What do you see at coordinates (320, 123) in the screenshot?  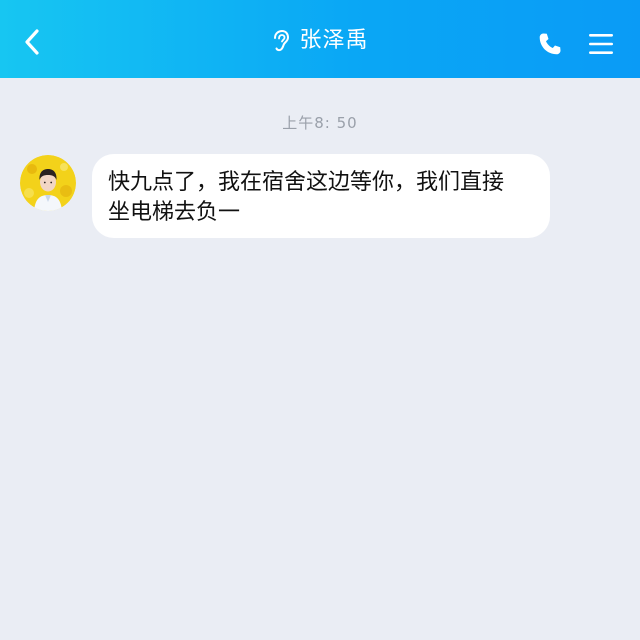 I see `message-timestamp: 上午8: 50` at bounding box center [320, 123].